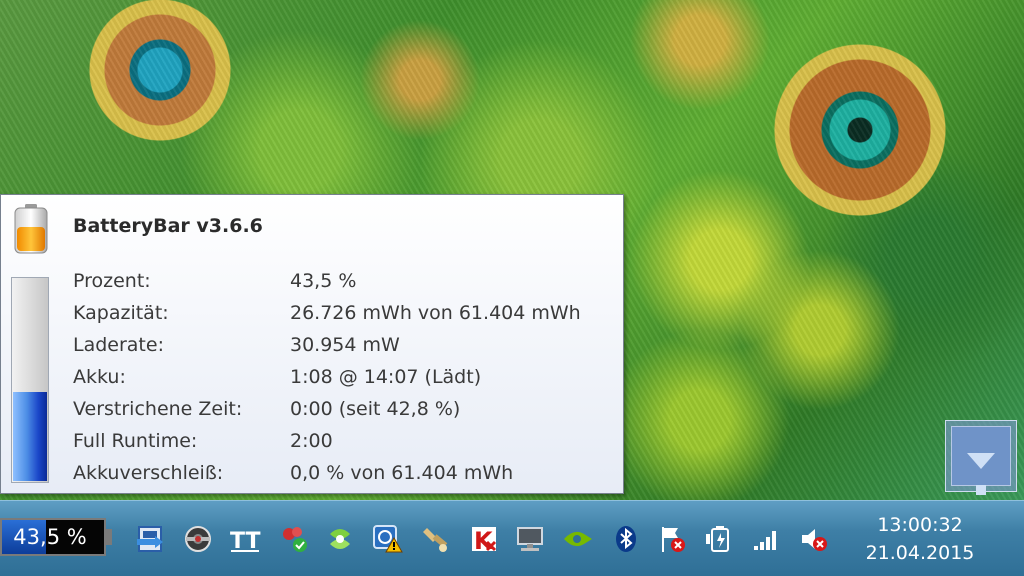  I want to click on info-label: Prozent:, so click(112, 281).